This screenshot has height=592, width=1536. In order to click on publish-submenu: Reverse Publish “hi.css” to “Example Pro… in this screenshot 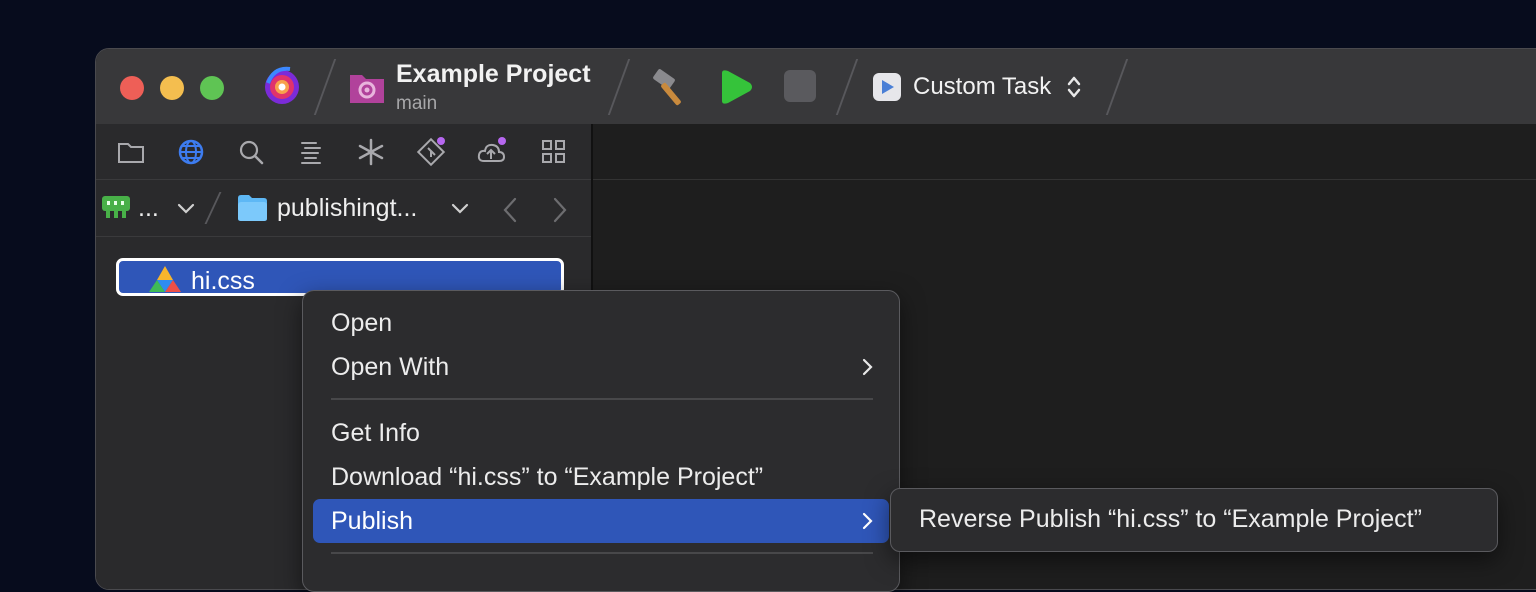, I will do `click(1194, 520)`.